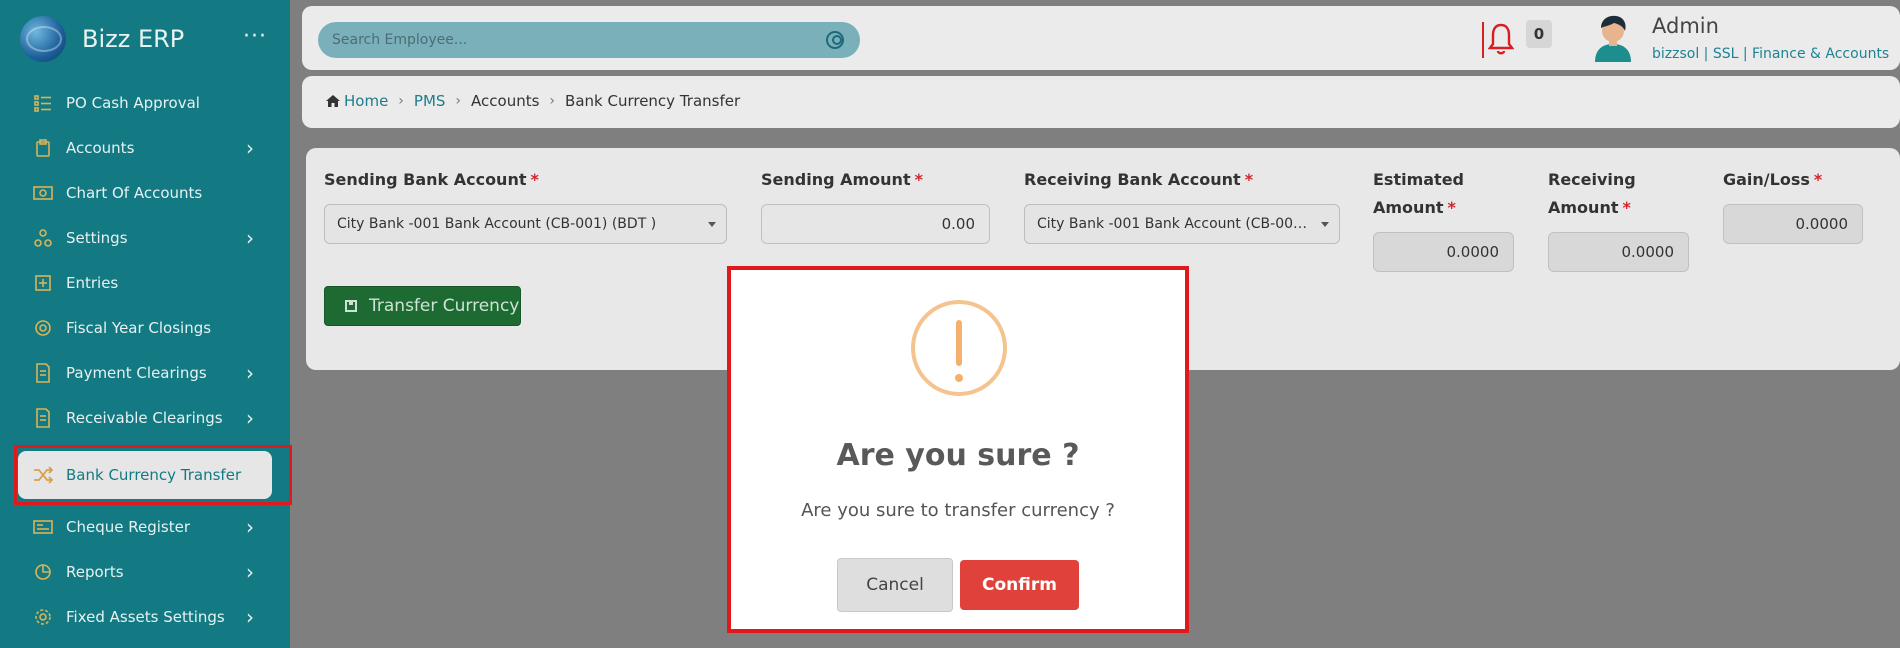 Image resolution: width=1900 pixels, height=648 pixels. I want to click on sidebar-item-settings: Settings ›, so click(144, 238).